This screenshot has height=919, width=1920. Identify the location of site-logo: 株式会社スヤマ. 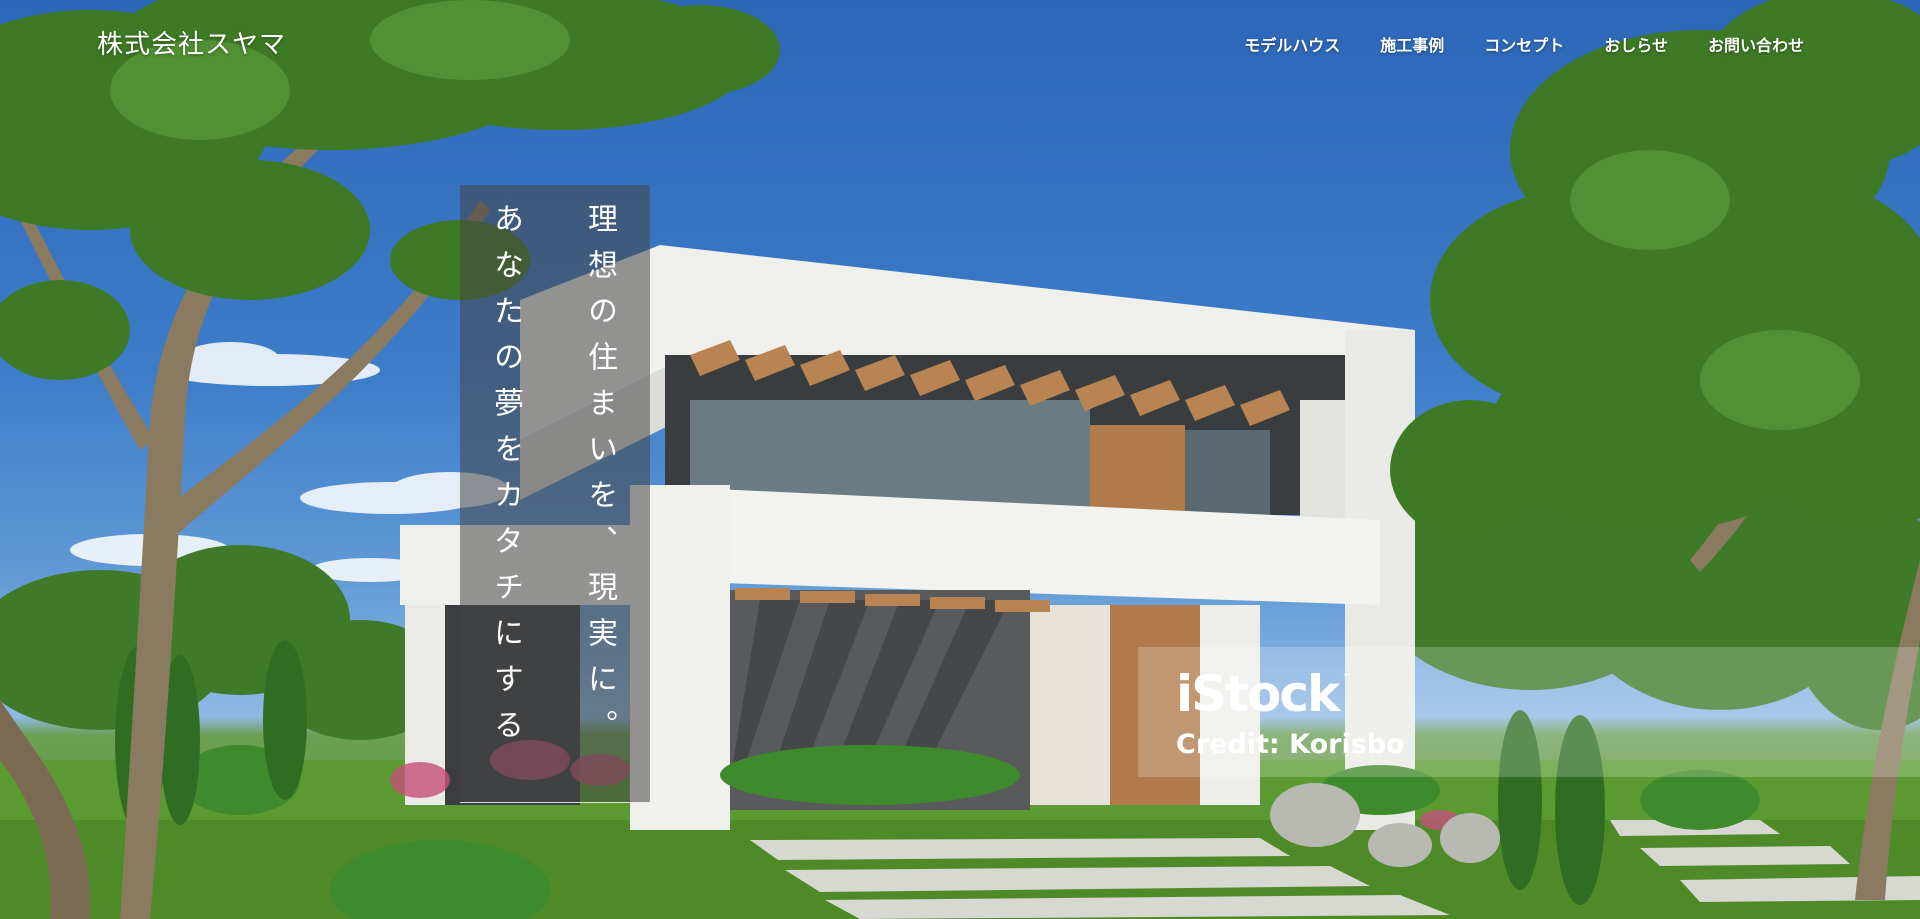
(191, 42).